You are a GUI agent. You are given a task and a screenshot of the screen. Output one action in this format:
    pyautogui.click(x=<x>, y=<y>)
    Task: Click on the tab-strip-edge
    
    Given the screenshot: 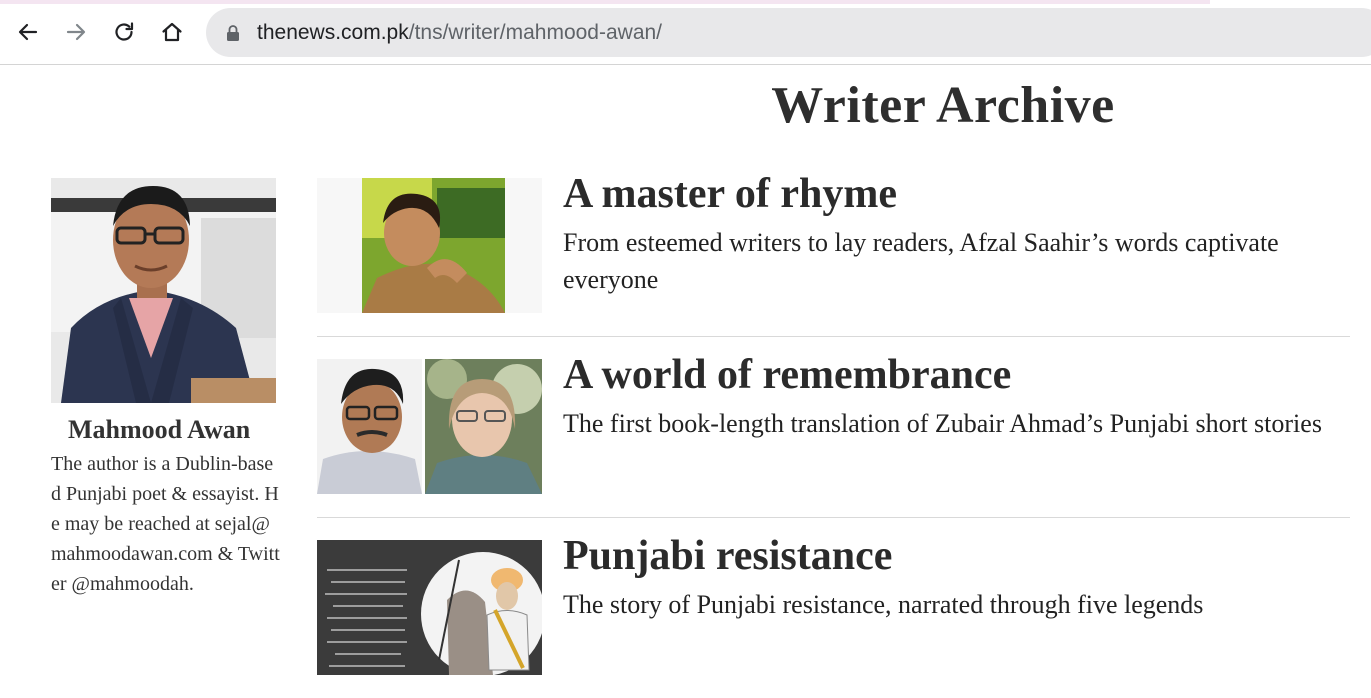 What is the action you would take?
    pyautogui.click(x=605, y=2)
    